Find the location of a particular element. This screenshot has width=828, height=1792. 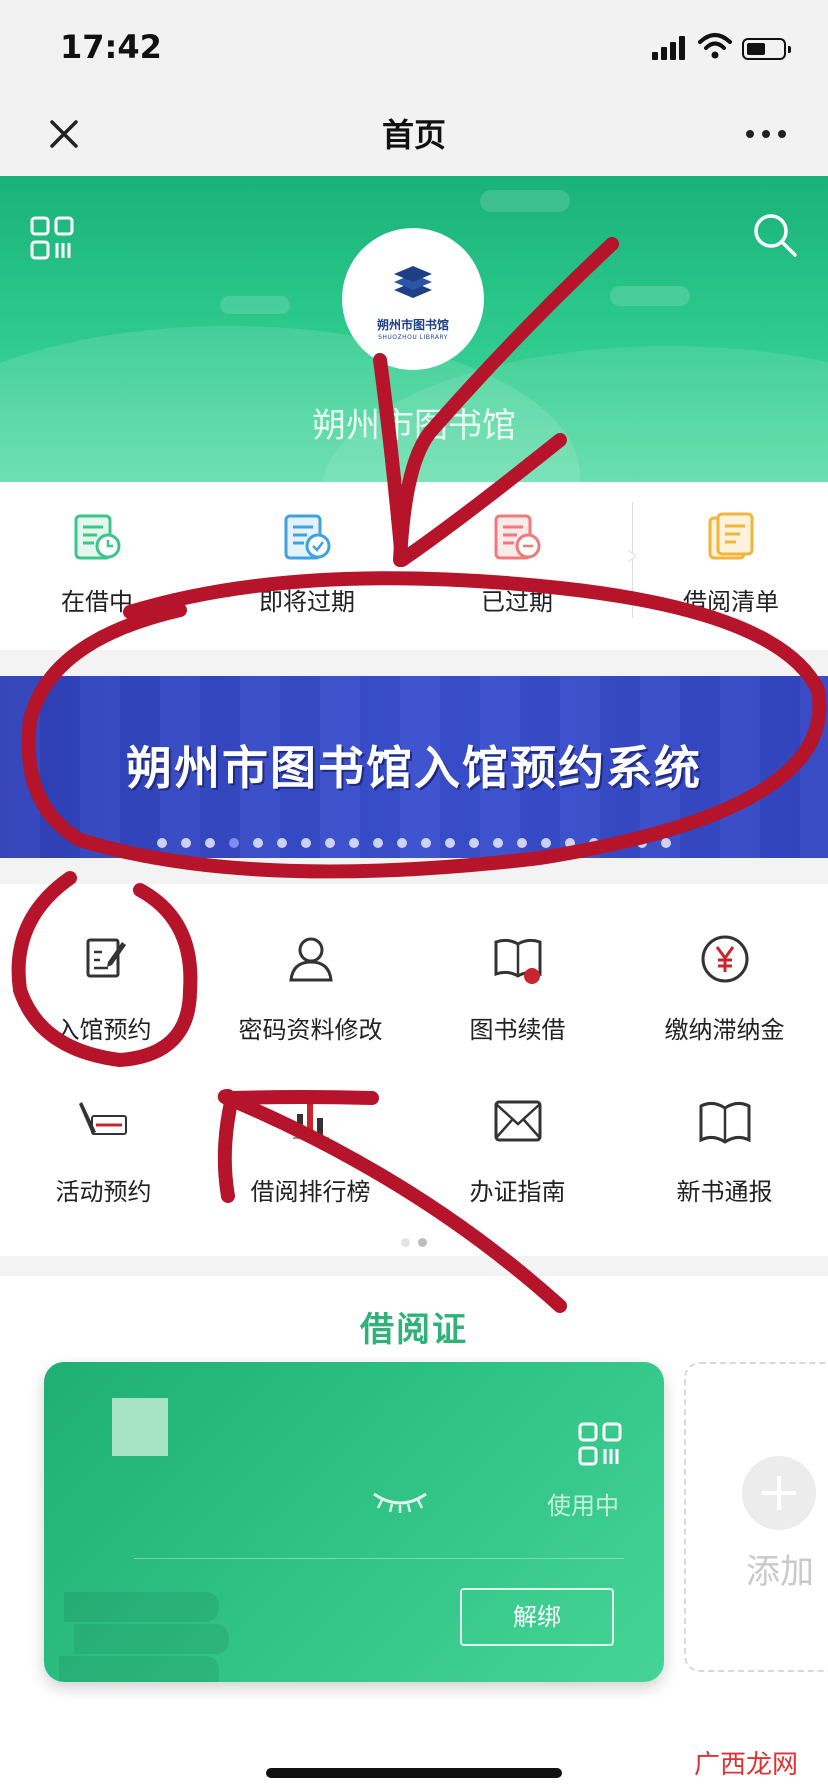

stat-due-soon: 即将过期 is located at coordinates (307, 564).